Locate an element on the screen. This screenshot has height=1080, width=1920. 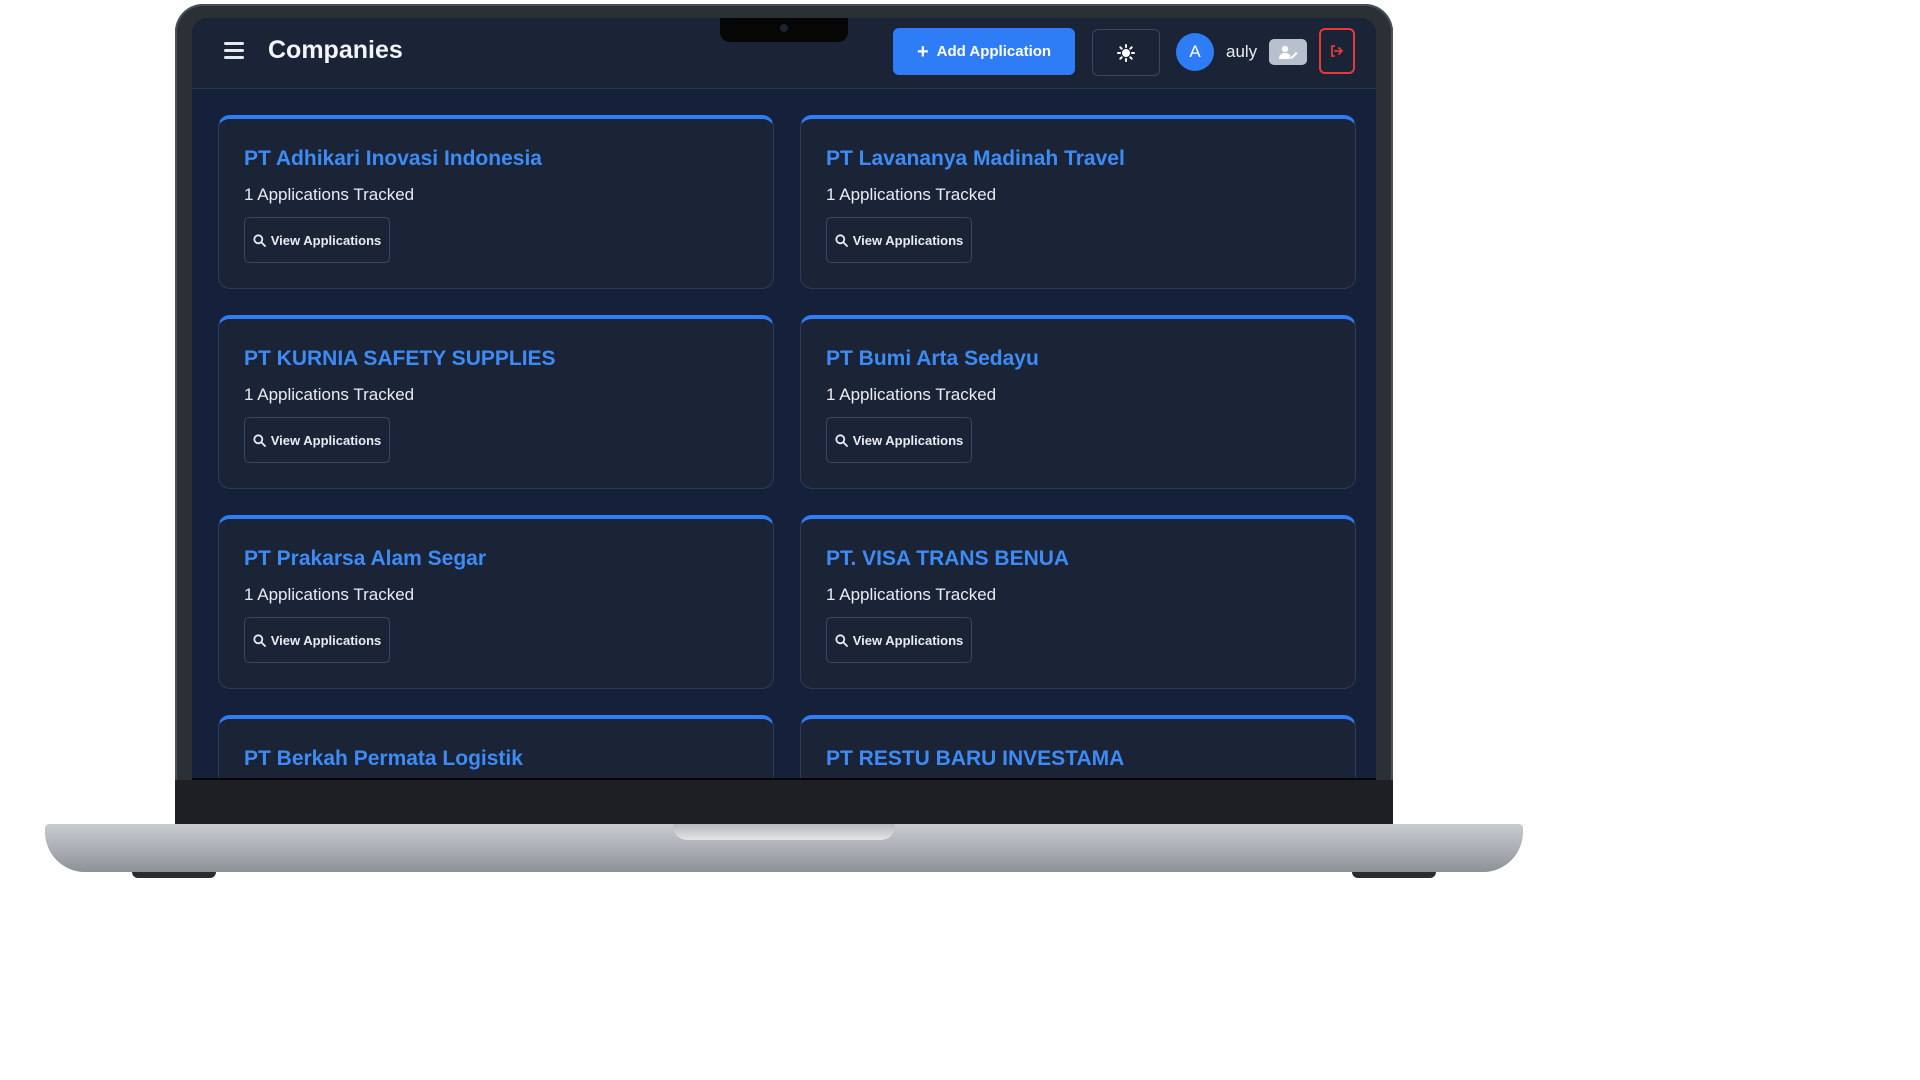
sun-icon is located at coordinates (1126, 52).